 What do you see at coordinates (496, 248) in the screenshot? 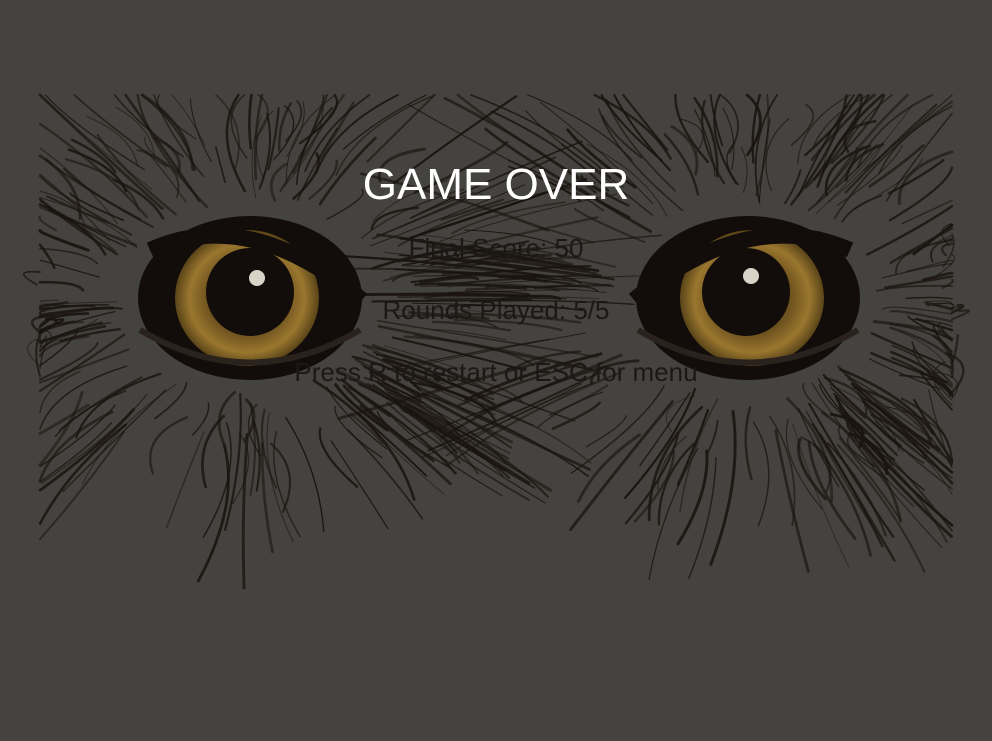
I see `final-score-text: Final Score: 50` at bounding box center [496, 248].